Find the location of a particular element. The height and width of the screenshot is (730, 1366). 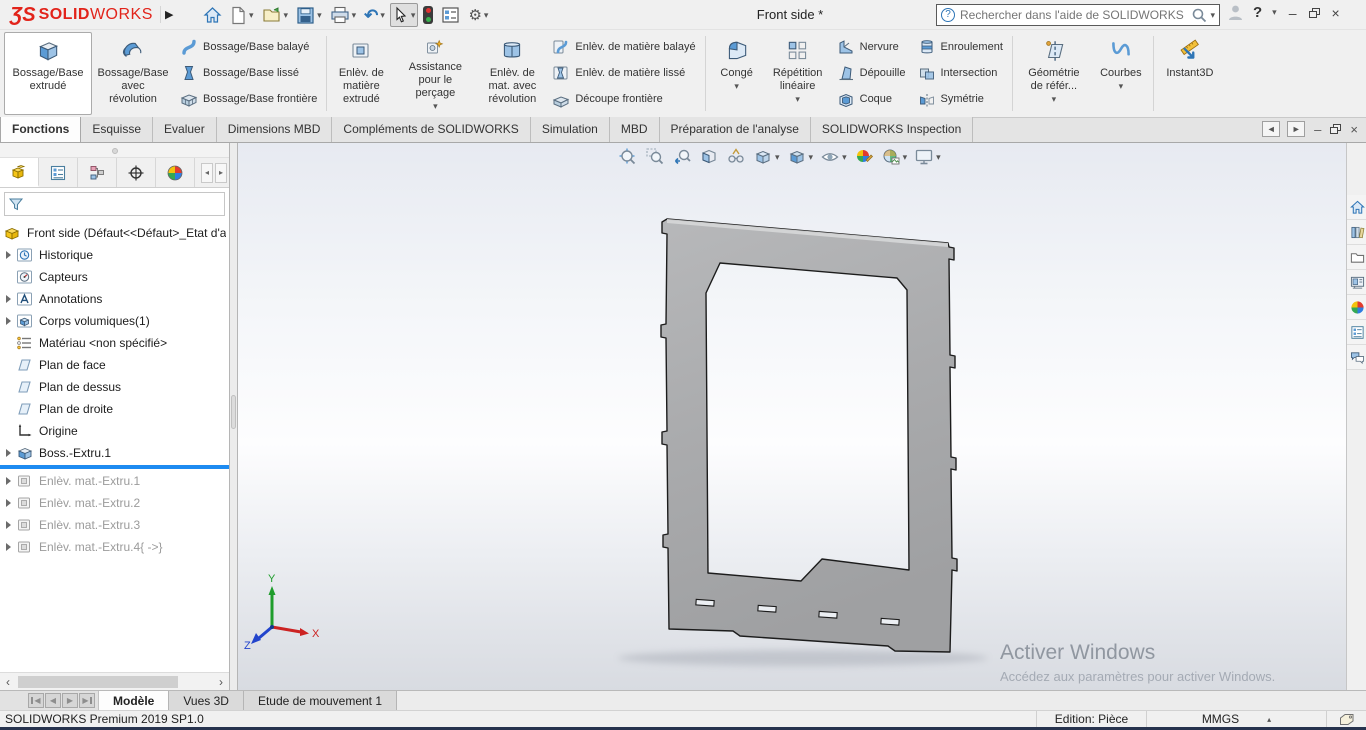

mirror-button: Symétrie is located at coordinates (960, 100).